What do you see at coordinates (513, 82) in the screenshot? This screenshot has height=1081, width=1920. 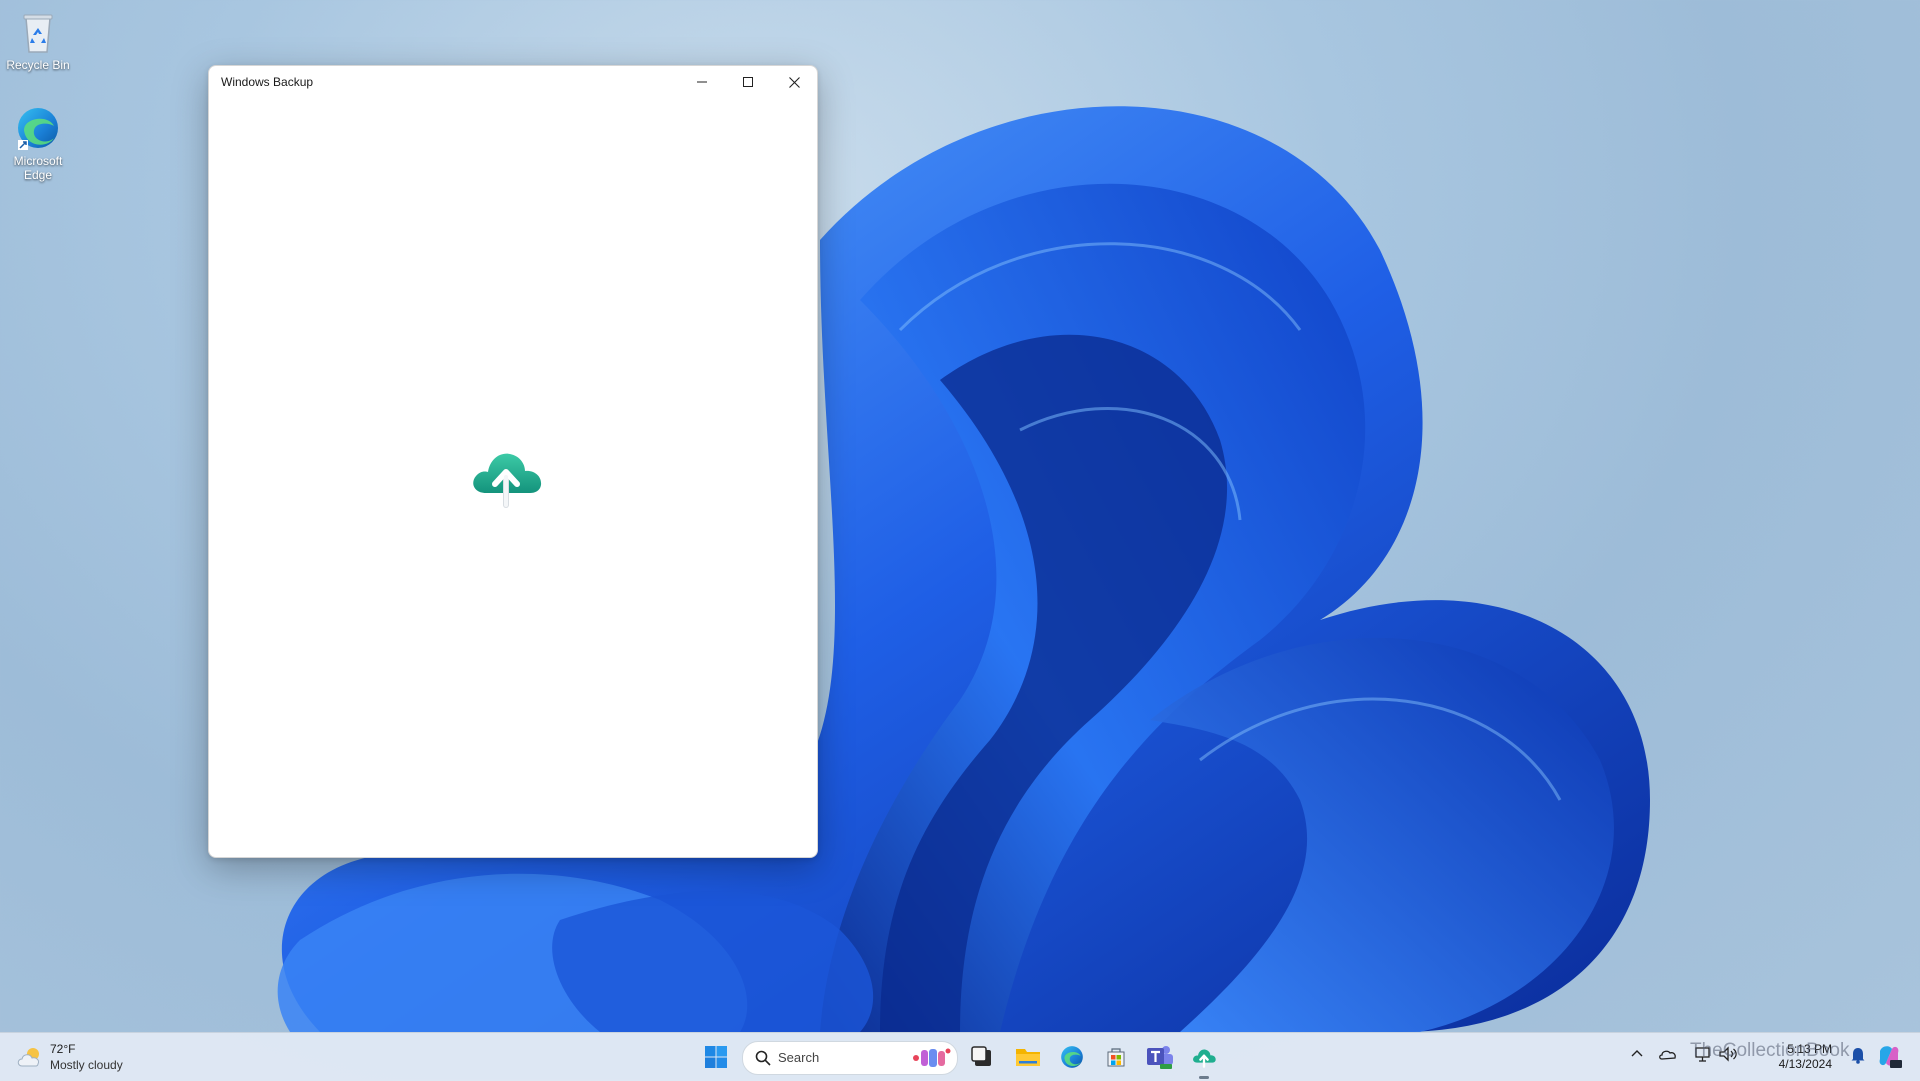 I see `title-bar: Windows Backup` at bounding box center [513, 82].